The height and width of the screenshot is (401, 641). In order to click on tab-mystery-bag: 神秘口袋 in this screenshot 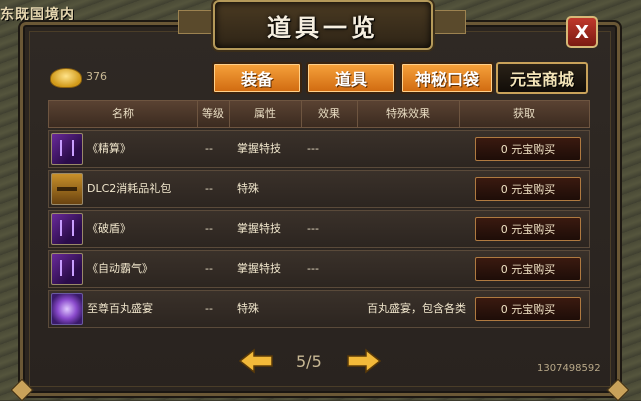, I will do `click(447, 78)`.